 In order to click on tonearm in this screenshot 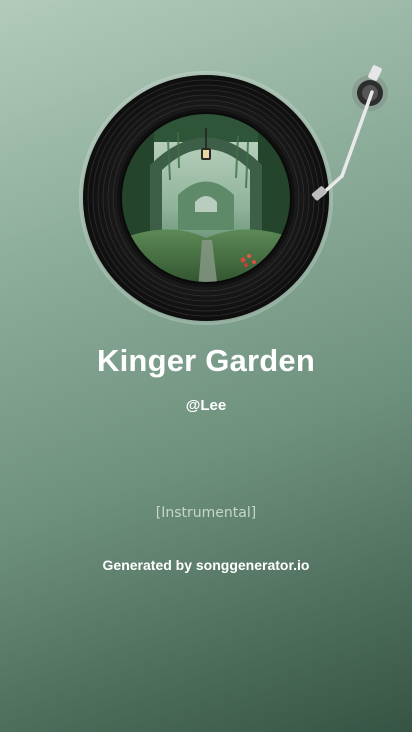, I will do `click(349, 133)`.